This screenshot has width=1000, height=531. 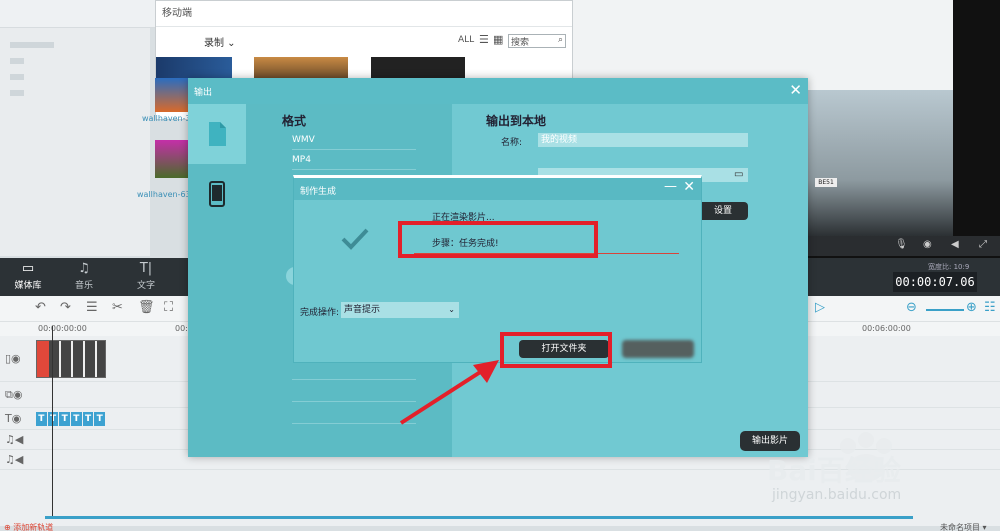 What do you see at coordinates (217, 280) in the screenshot?
I see `export-target-column` at bounding box center [217, 280].